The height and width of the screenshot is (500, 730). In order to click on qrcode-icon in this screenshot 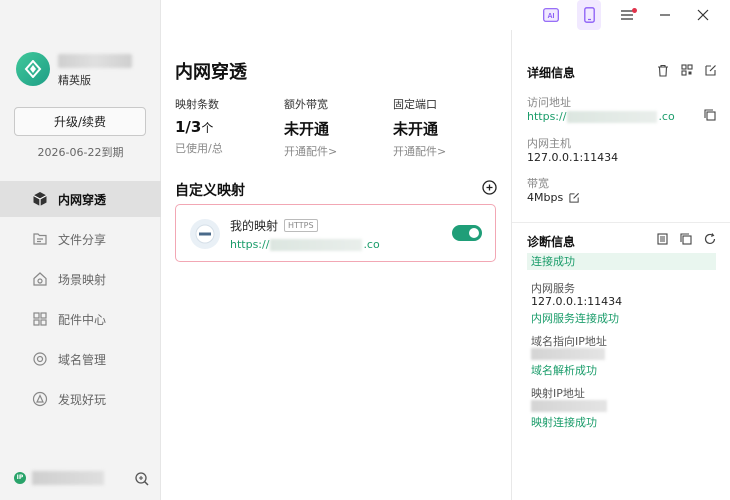, I will do `click(687, 70)`.